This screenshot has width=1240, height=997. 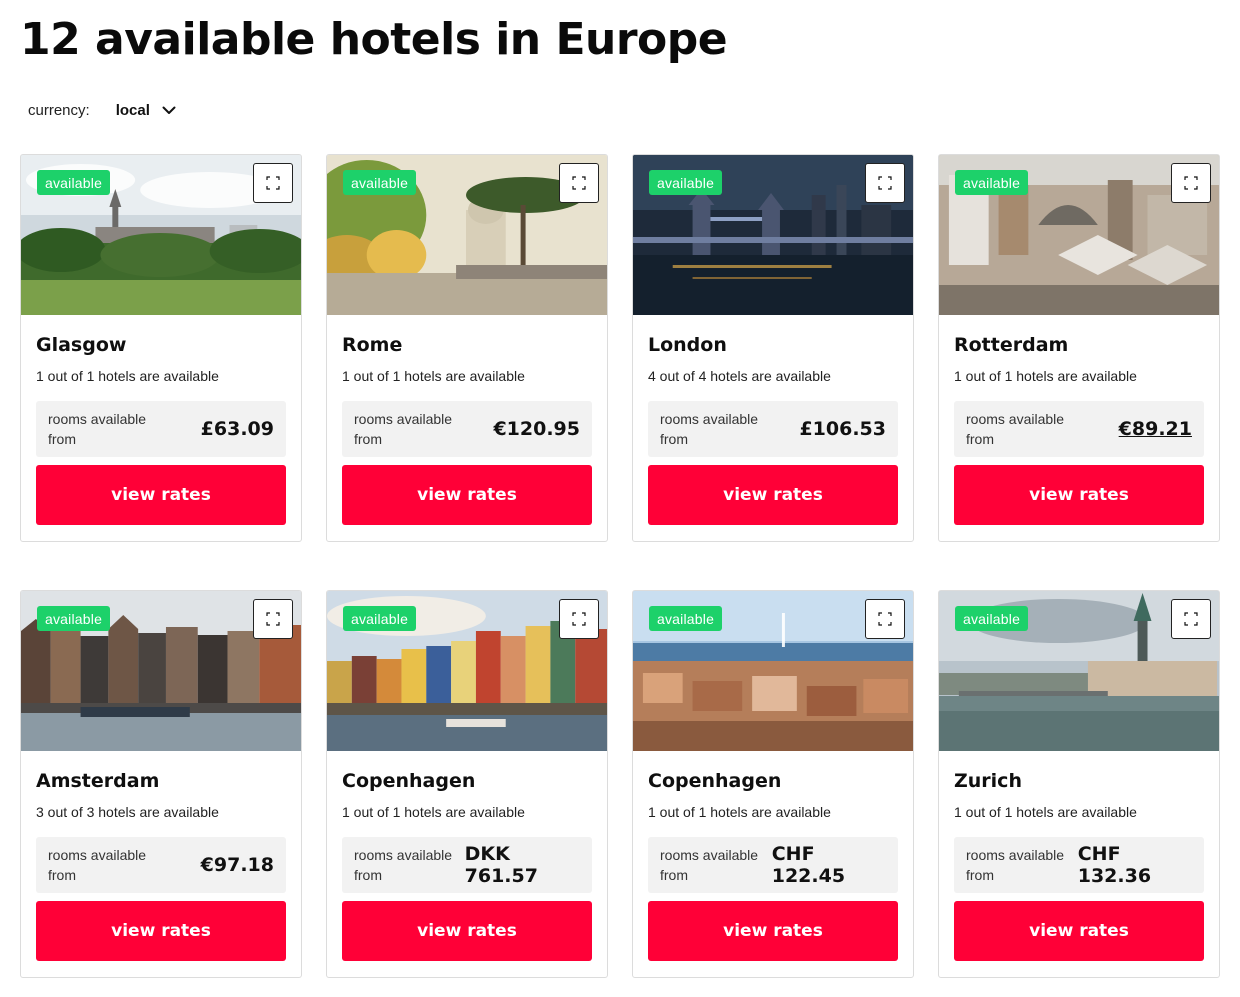 I want to click on availability-text: 3 out of 3 hotels are available, so click(x=127, y=812).